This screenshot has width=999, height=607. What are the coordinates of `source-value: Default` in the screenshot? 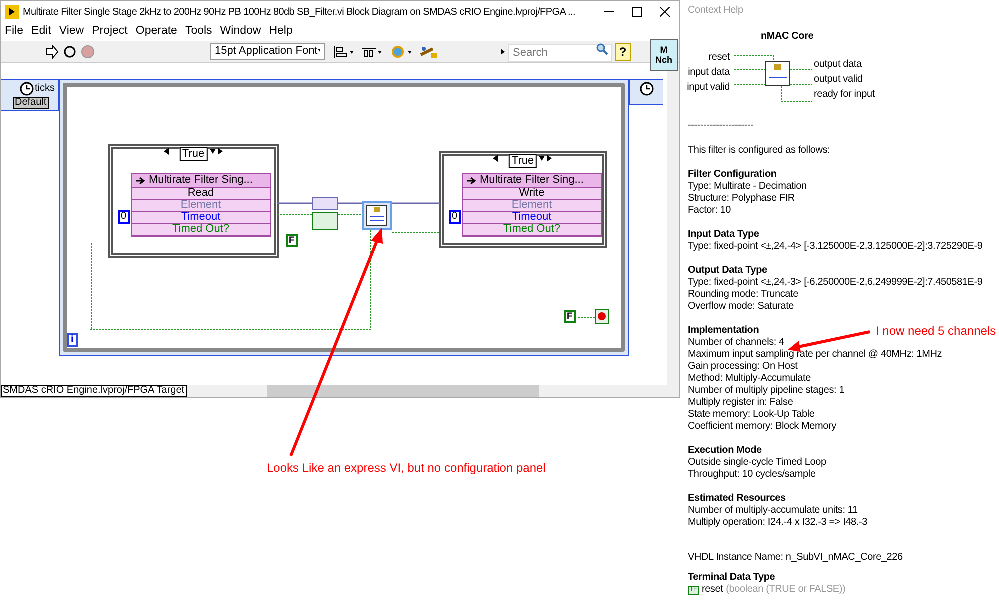 It's located at (31, 103).